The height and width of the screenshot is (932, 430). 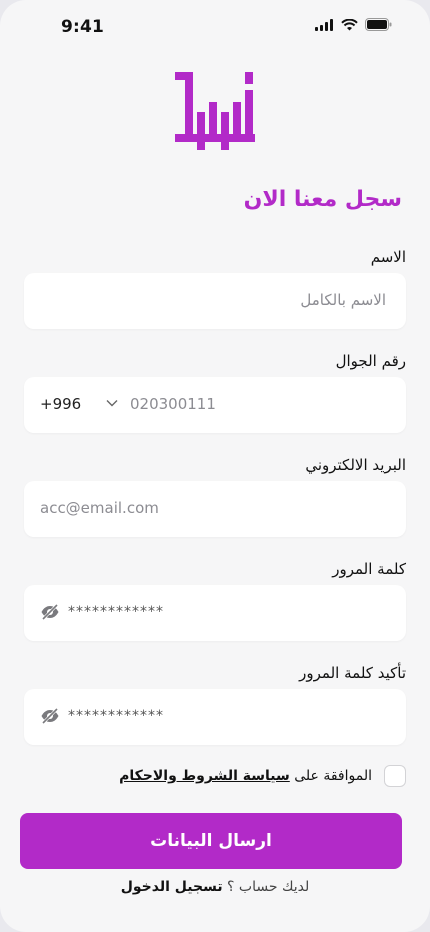 I want to click on signal-icon, so click(x=324, y=24).